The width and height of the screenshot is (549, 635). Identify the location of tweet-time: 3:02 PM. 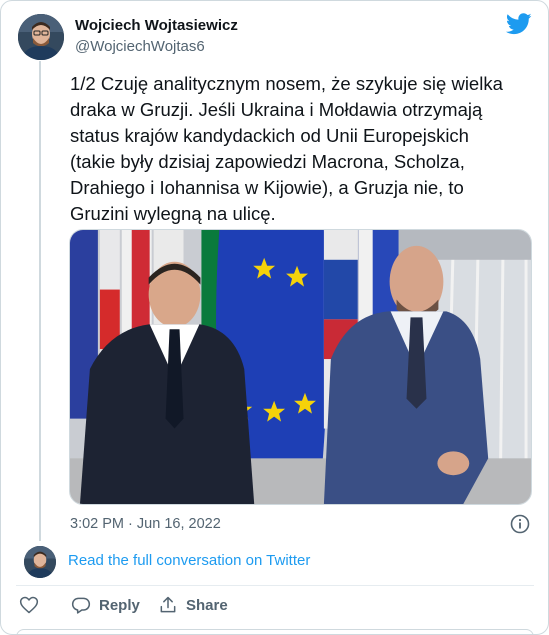
(97, 524).